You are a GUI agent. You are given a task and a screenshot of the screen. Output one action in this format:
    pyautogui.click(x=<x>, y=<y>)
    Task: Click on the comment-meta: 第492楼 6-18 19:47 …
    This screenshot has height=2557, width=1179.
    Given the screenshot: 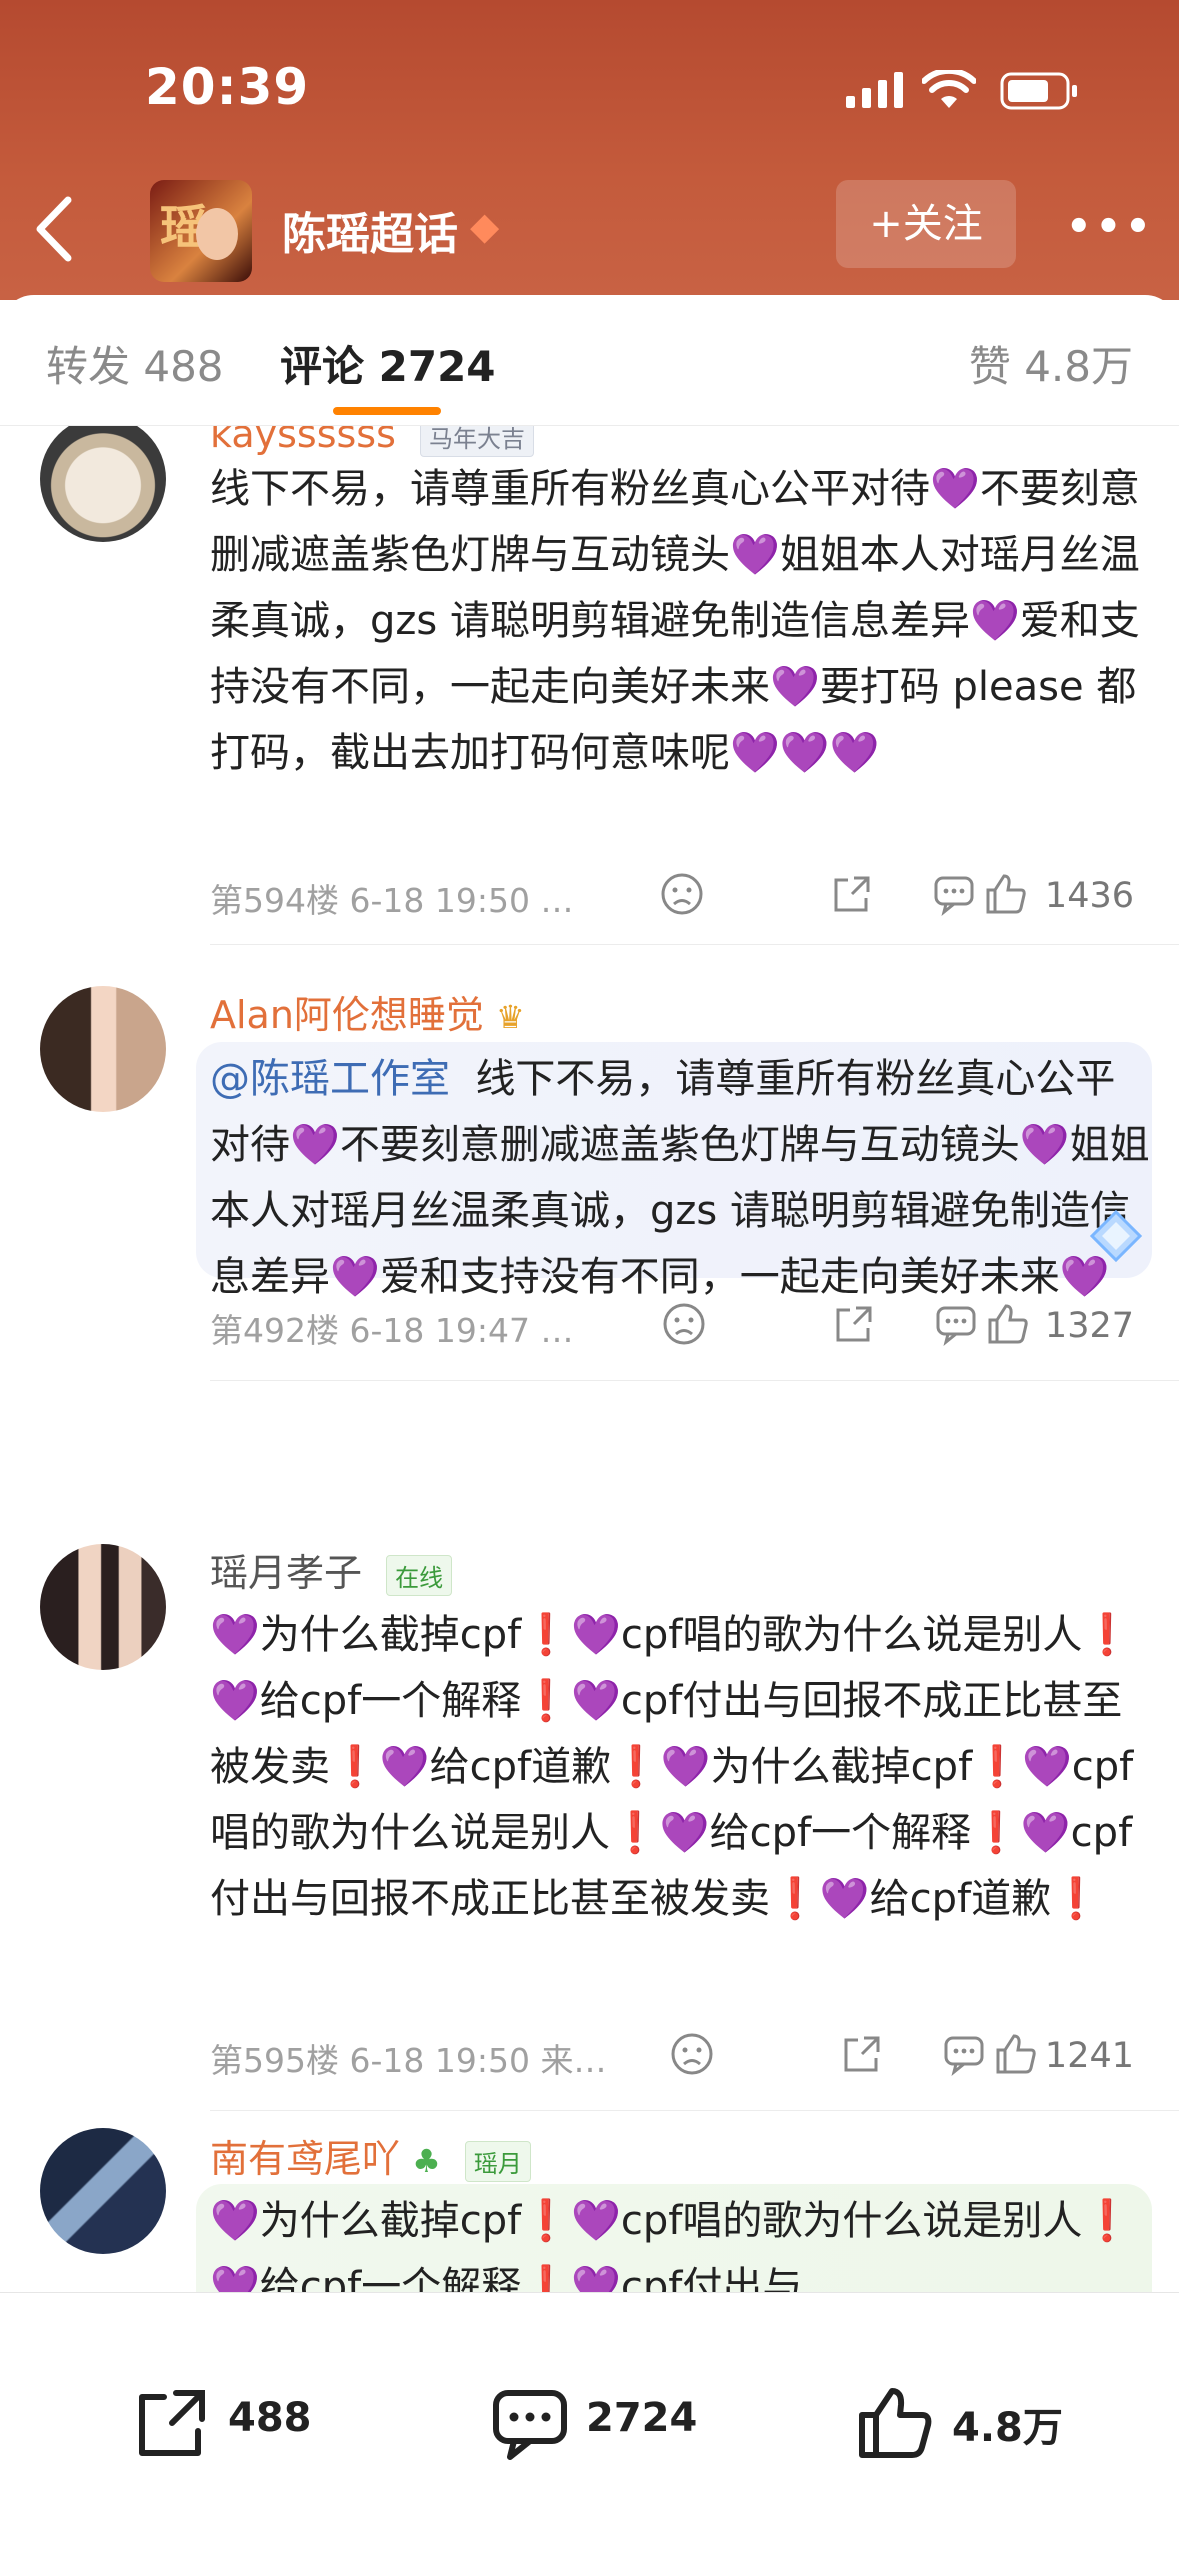 What is the action you would take?
    pyautogui.click(x=392, y=1330)
    